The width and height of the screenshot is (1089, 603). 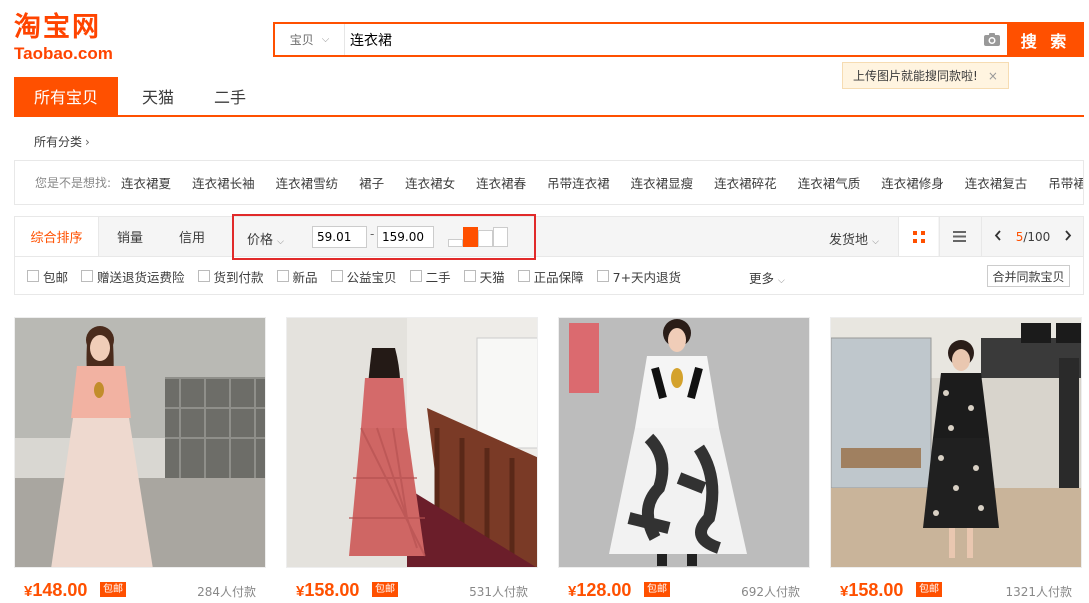 What do you see at coordinates (63, 53) in the screenshot?
I see `logo-en: Taobao.com` at bounding box center [63, 53].